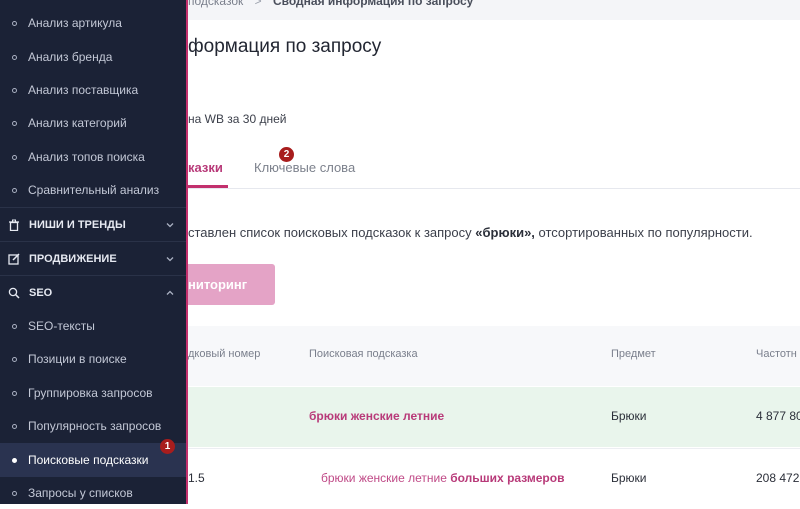  I want to click on sidebar-item-article-analysis: Анализ артикула, so click(93, 23).